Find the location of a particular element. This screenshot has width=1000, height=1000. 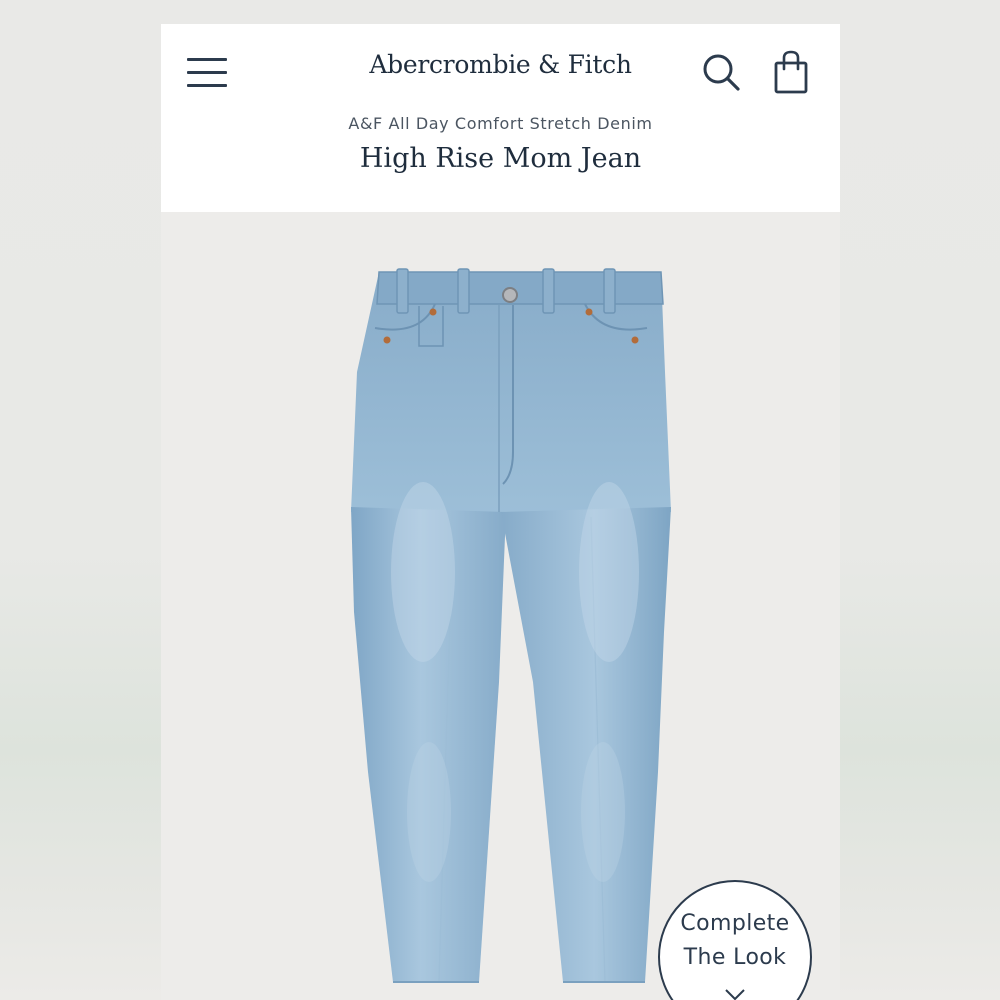

complete-look-label-line2: The Look is located at coordinates (735, 957).